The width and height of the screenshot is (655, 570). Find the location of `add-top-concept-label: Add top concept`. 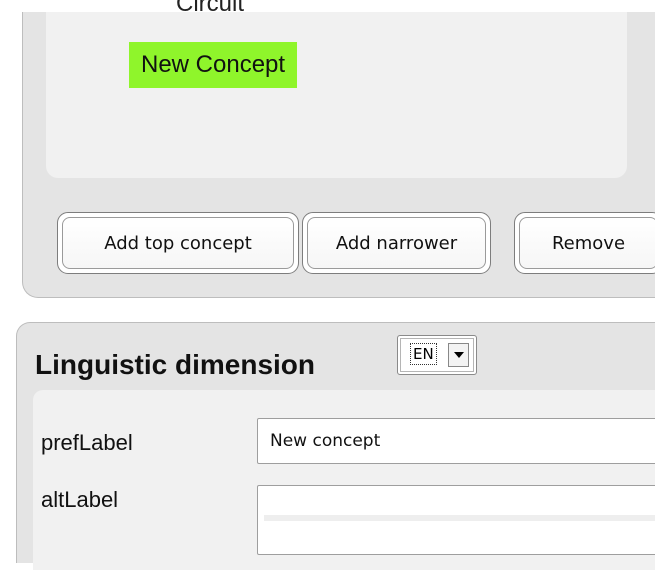

add-top-concept-label: Add top concept is located at coordinates (178, 243).